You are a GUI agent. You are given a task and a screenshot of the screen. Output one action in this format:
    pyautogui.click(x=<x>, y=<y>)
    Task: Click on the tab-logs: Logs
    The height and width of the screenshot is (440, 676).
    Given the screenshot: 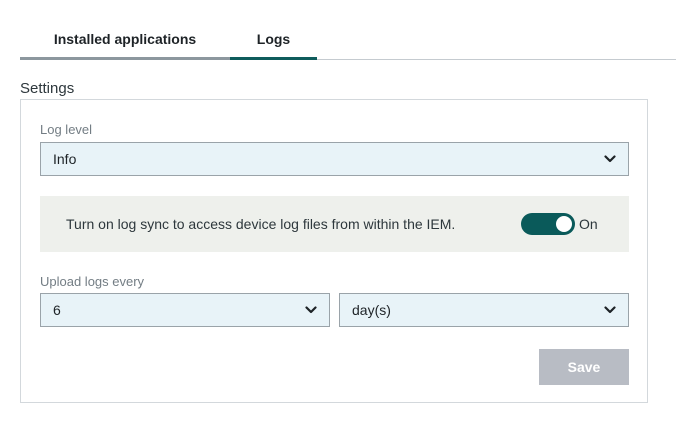 What is the action you would take?
    pyautogui.click(x=273, y=41)
    